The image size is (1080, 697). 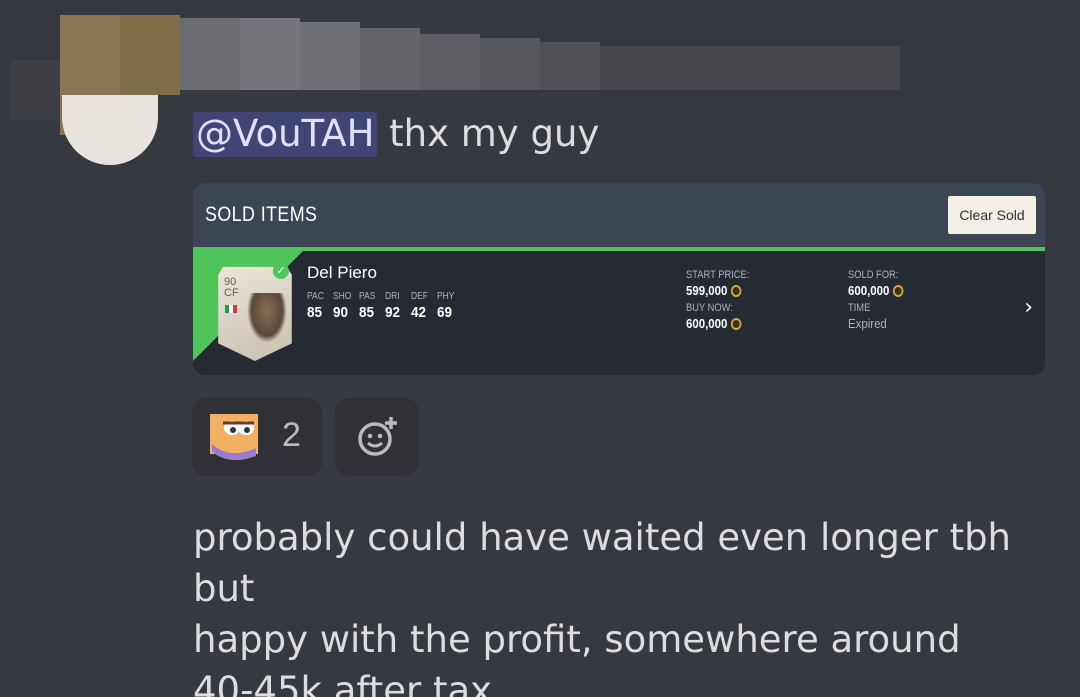 What do you see at coordinates (231, 309) in the screenshot?
I see `flag-icon` at bounding box center [231, 309].